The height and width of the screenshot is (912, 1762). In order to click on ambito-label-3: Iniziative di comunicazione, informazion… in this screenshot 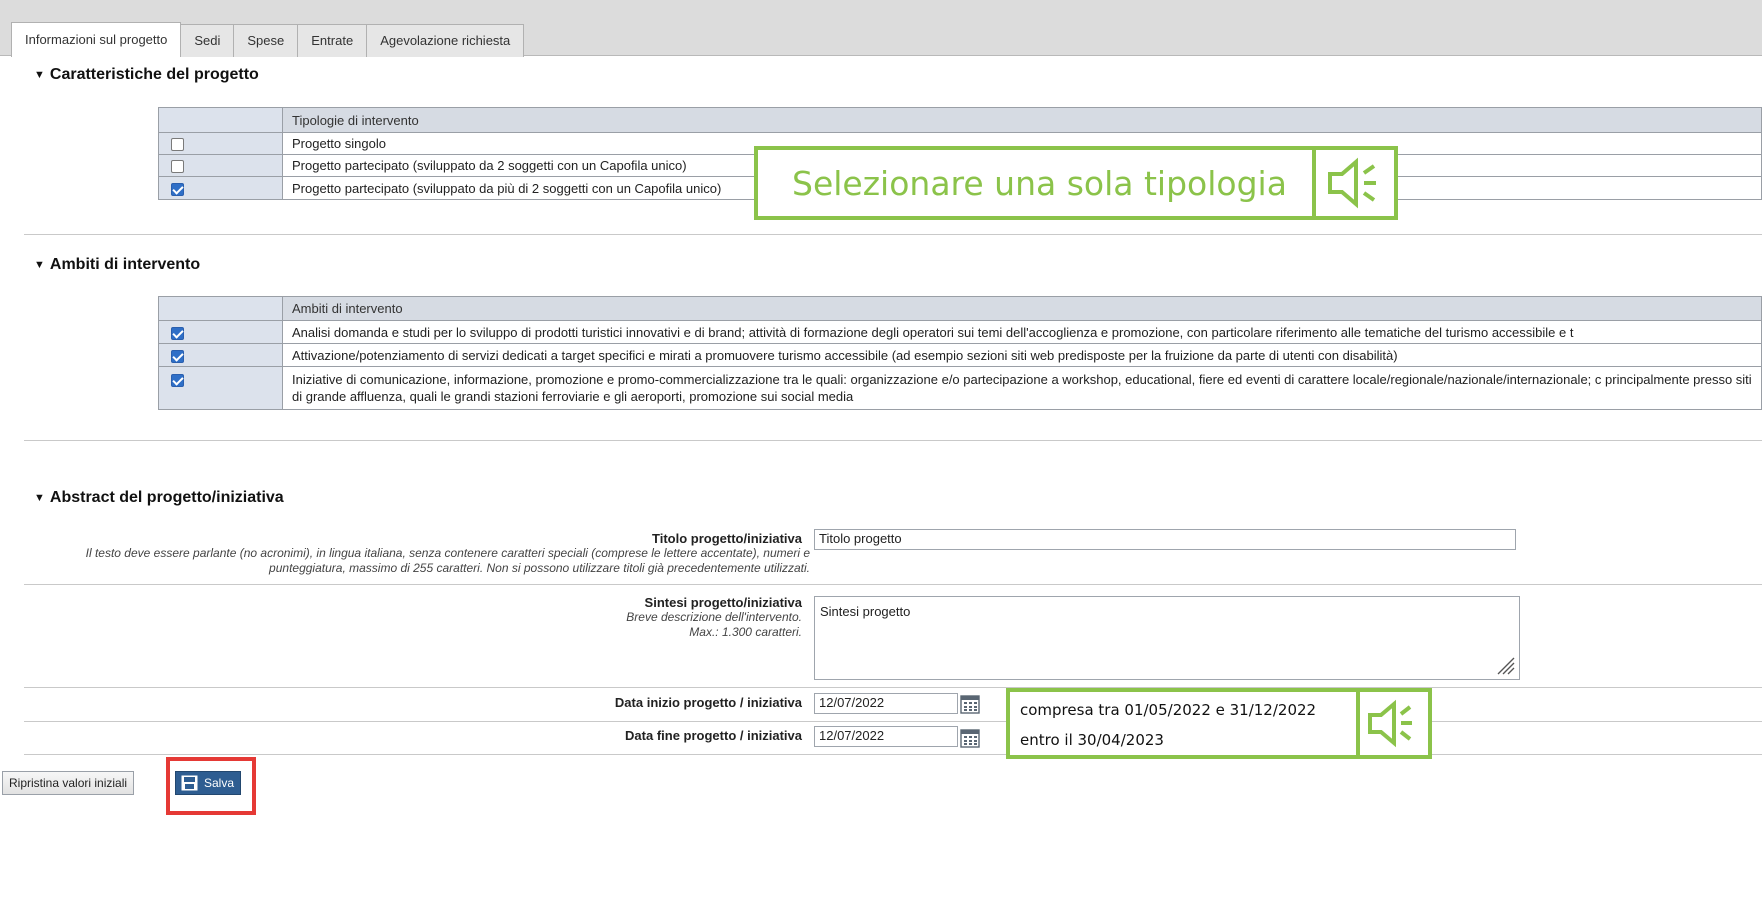, I will do `click(1022, 388)`.